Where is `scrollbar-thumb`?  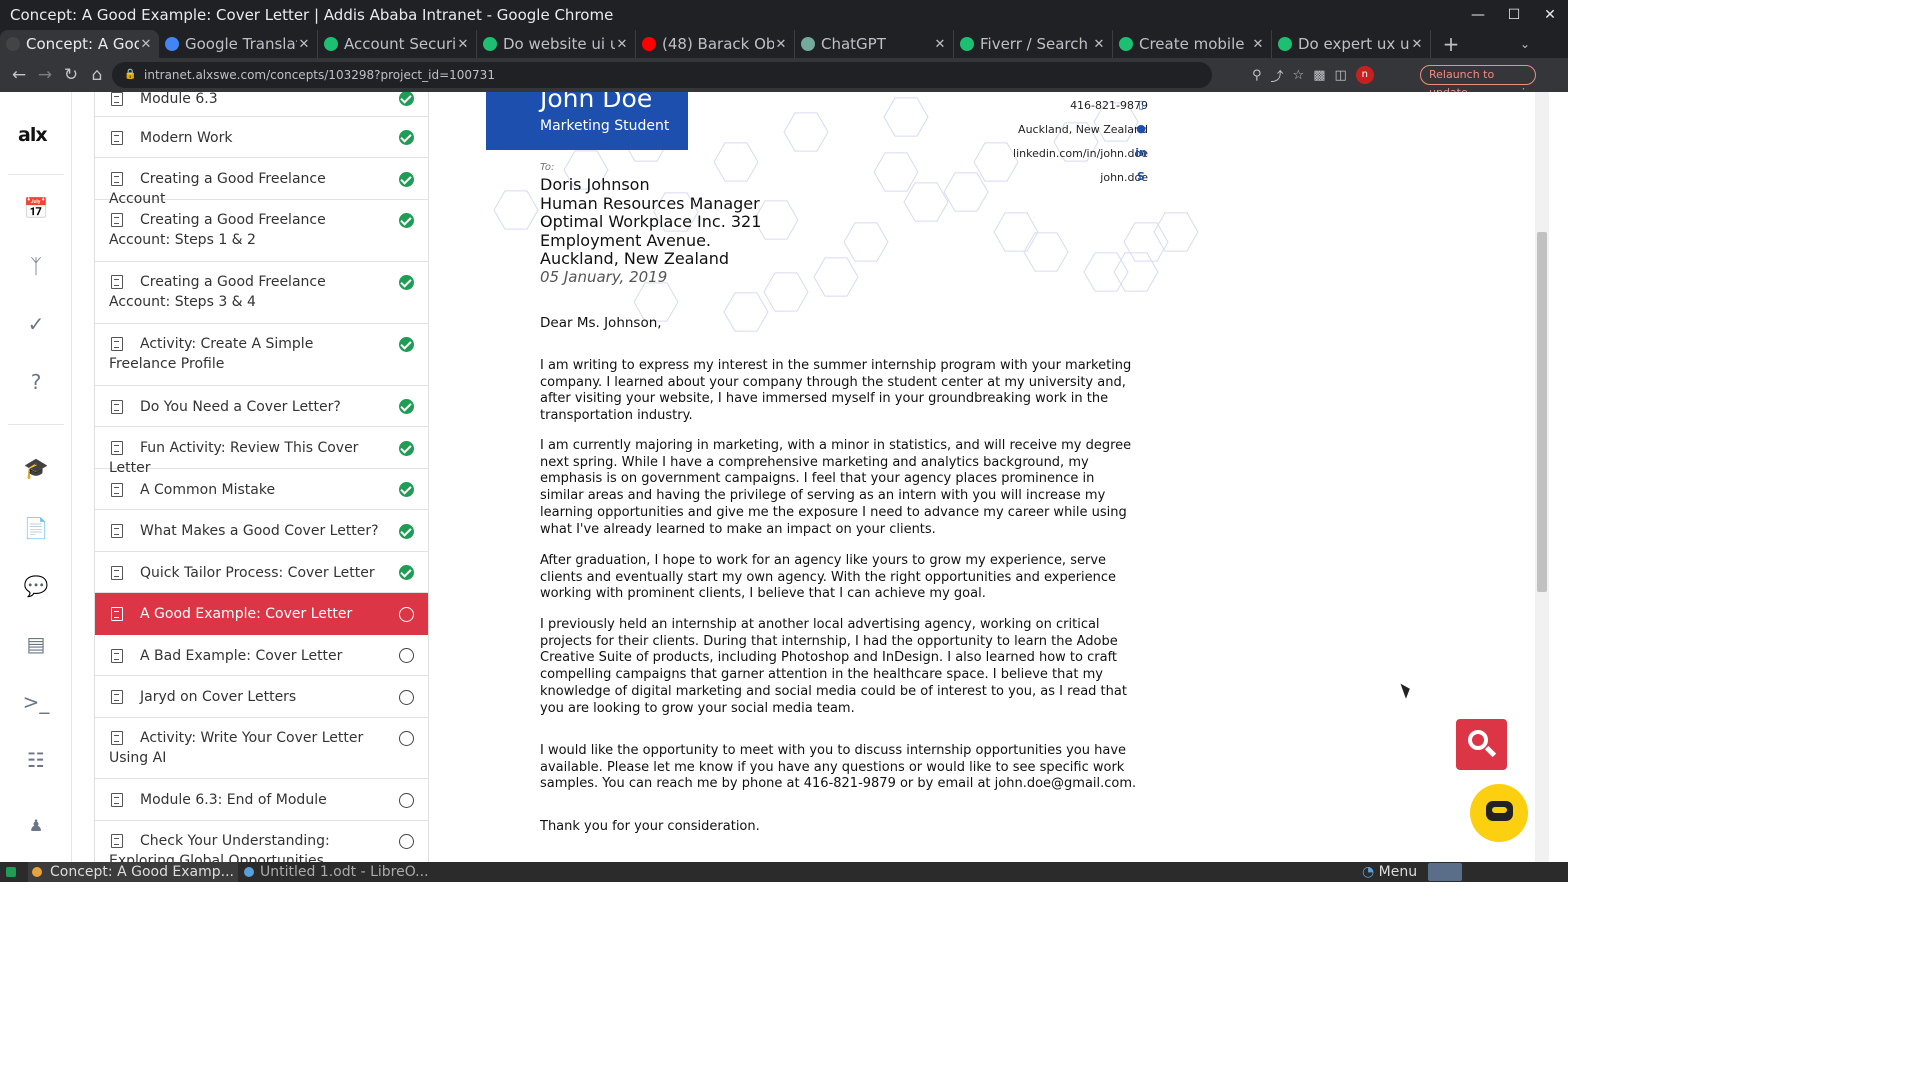 scrollbar-thumb is located at coordinates (1542, 412).